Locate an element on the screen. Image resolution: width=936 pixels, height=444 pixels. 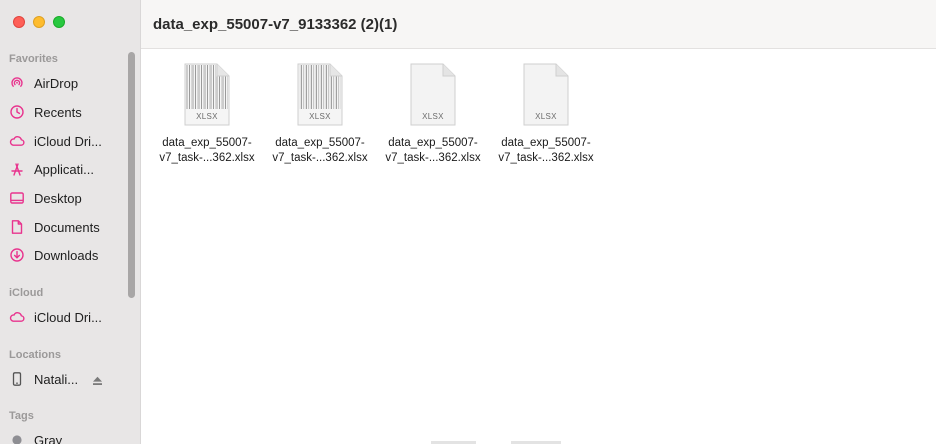
sidebar-item-downloads: Downloads is located at coordinates (62, 255).